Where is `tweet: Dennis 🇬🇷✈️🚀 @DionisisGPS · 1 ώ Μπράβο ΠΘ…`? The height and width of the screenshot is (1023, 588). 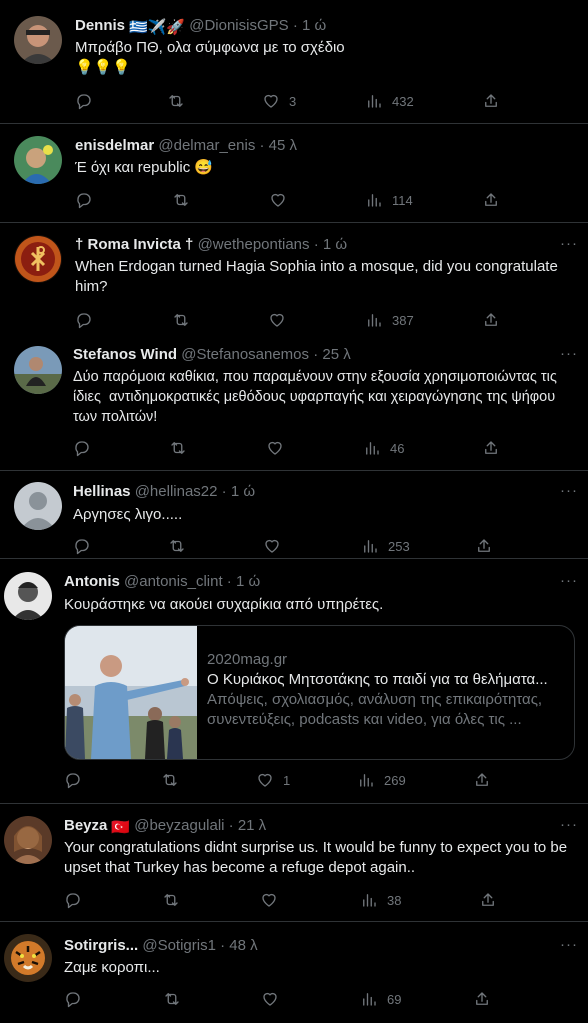
tweet: Dennis 🇬🇷✈️🚀 @DionisisGPS · 1 ώ Μπράβο ΠΘ… is located at coordinates (294, 62).